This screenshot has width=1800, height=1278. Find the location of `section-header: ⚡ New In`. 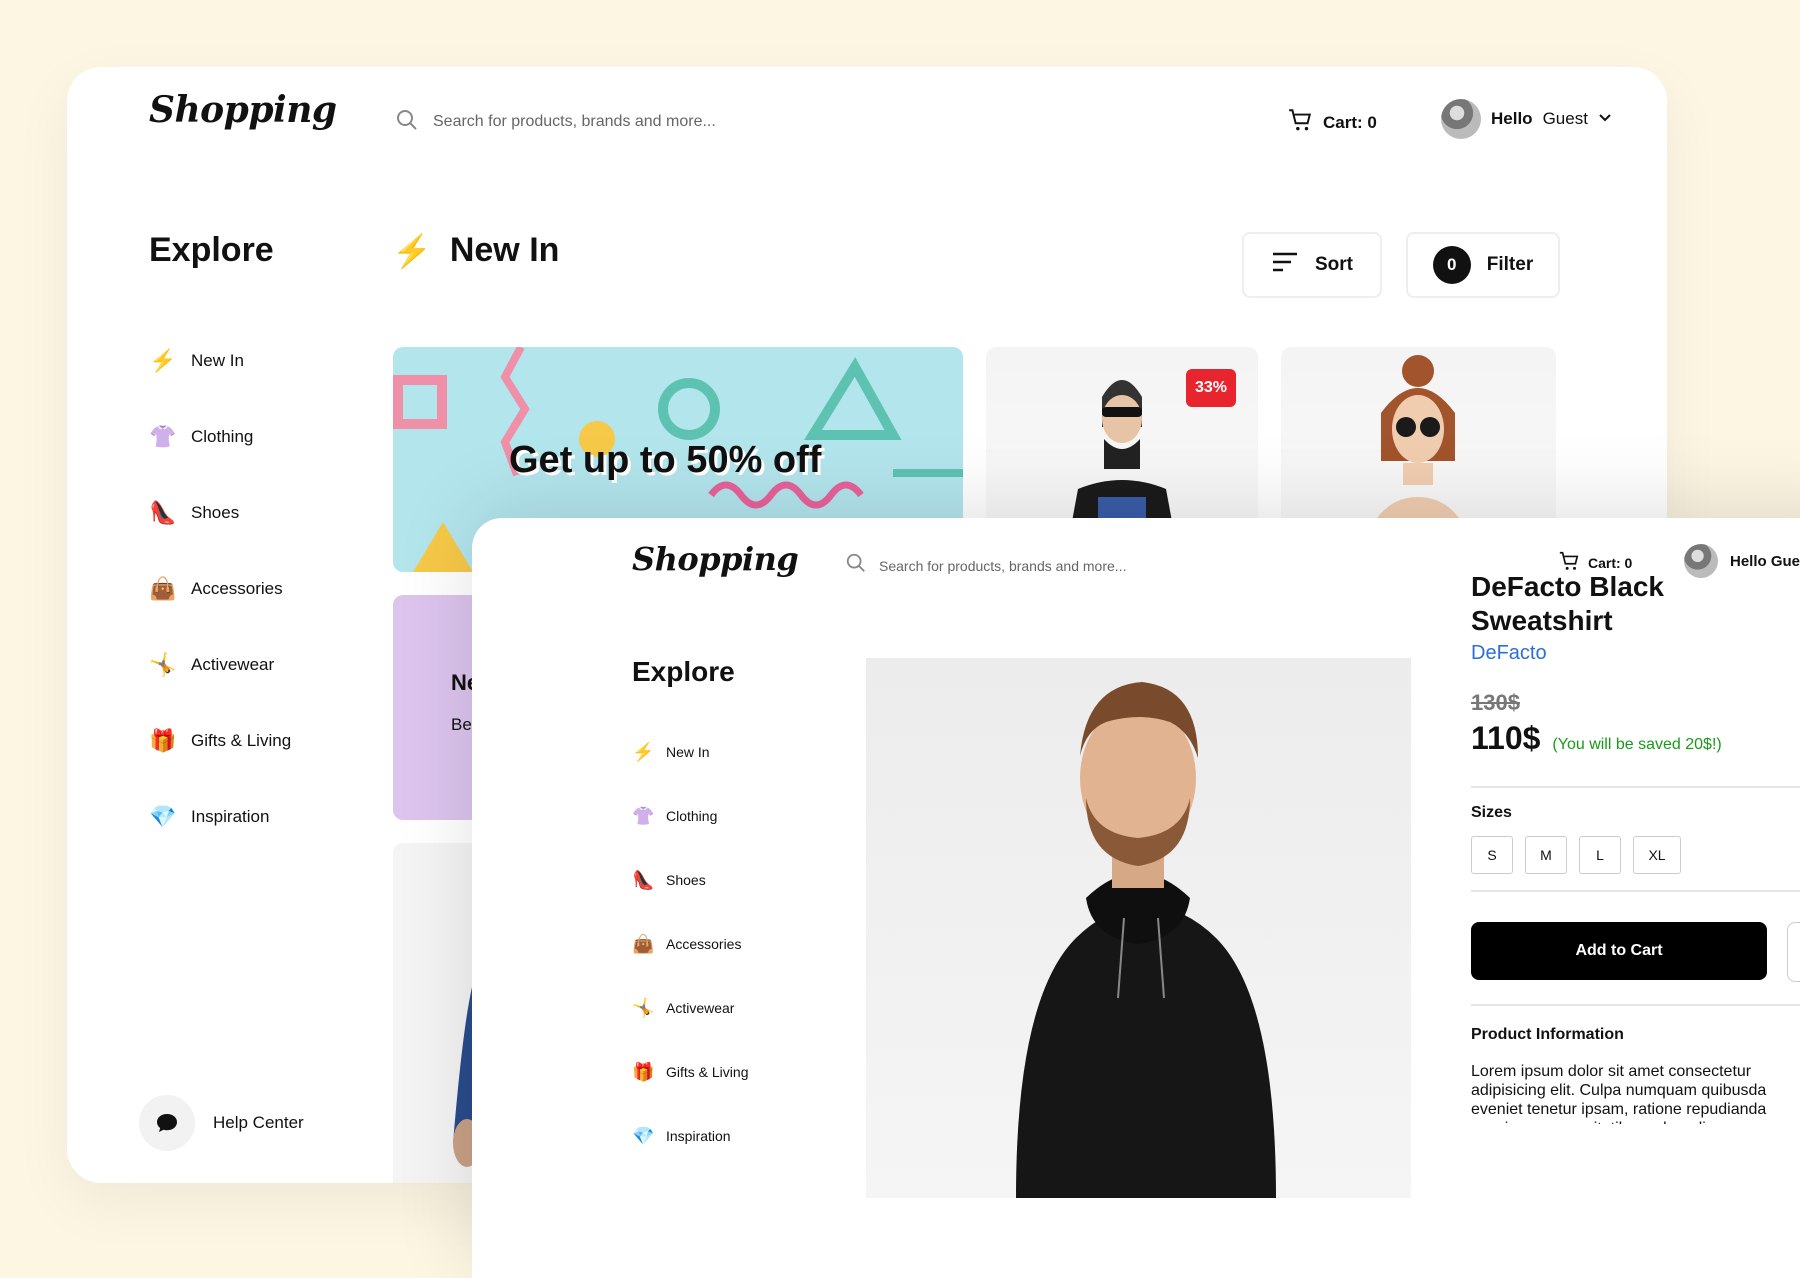

section-header: ⚡ New In is located at coordinates (475, 250).